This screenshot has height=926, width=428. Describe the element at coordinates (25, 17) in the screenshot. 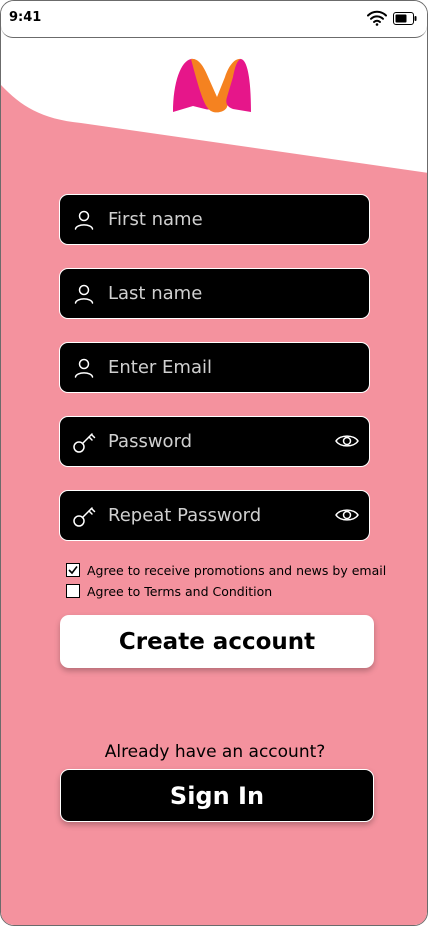

I see `status-time: 9:41` at that location.